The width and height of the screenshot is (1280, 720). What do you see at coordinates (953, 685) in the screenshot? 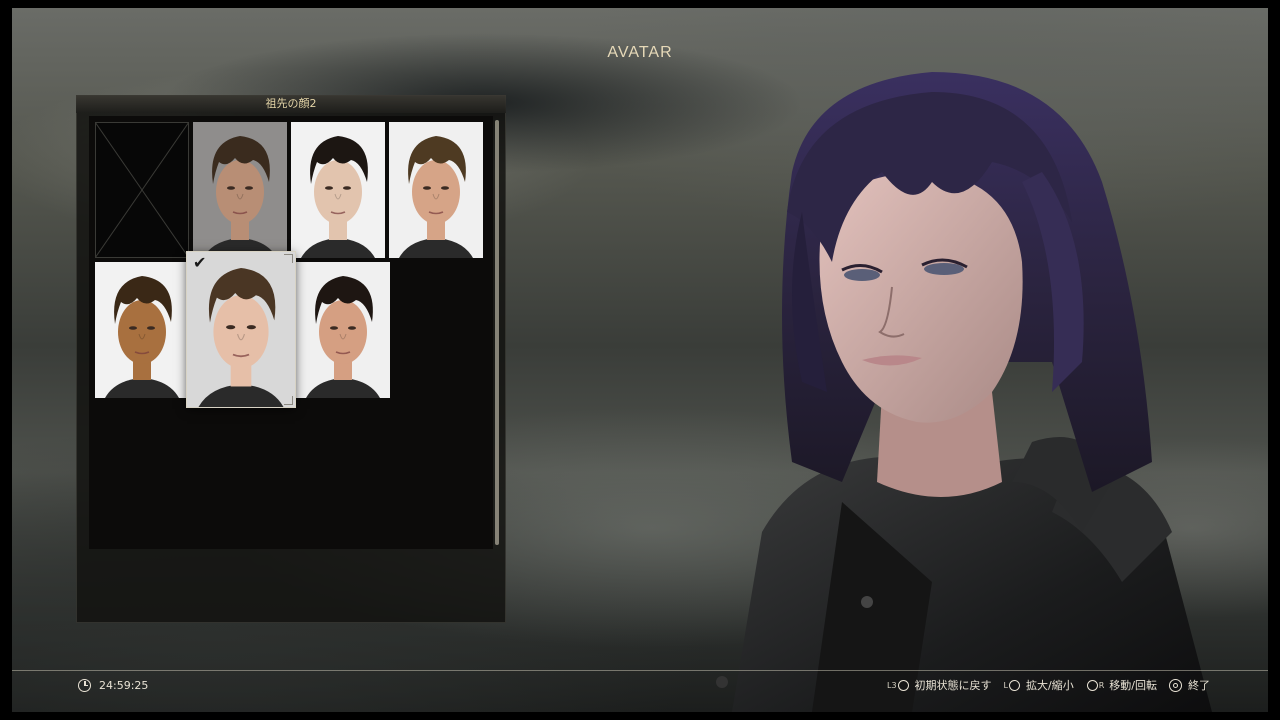
I see `hint-label: 初期状態に戻す` at bounding box center [953, 685].